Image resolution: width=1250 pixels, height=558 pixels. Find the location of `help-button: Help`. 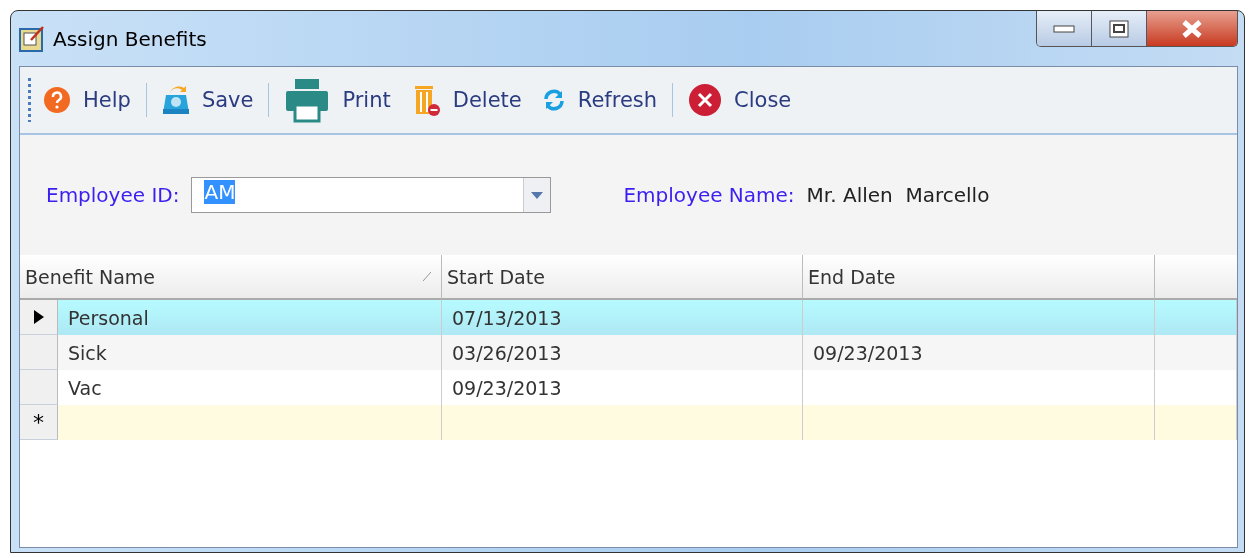

help-button: Help is located at coordinates (87, 100).